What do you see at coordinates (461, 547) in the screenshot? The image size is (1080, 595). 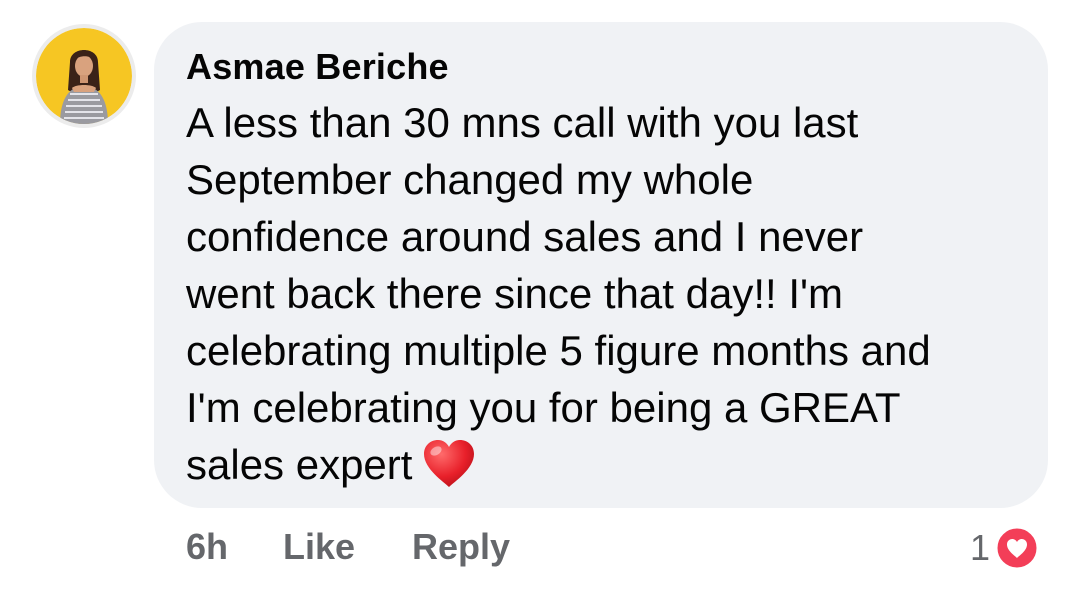 I see `reply-button: Reply` at bounding box center [461, 547].